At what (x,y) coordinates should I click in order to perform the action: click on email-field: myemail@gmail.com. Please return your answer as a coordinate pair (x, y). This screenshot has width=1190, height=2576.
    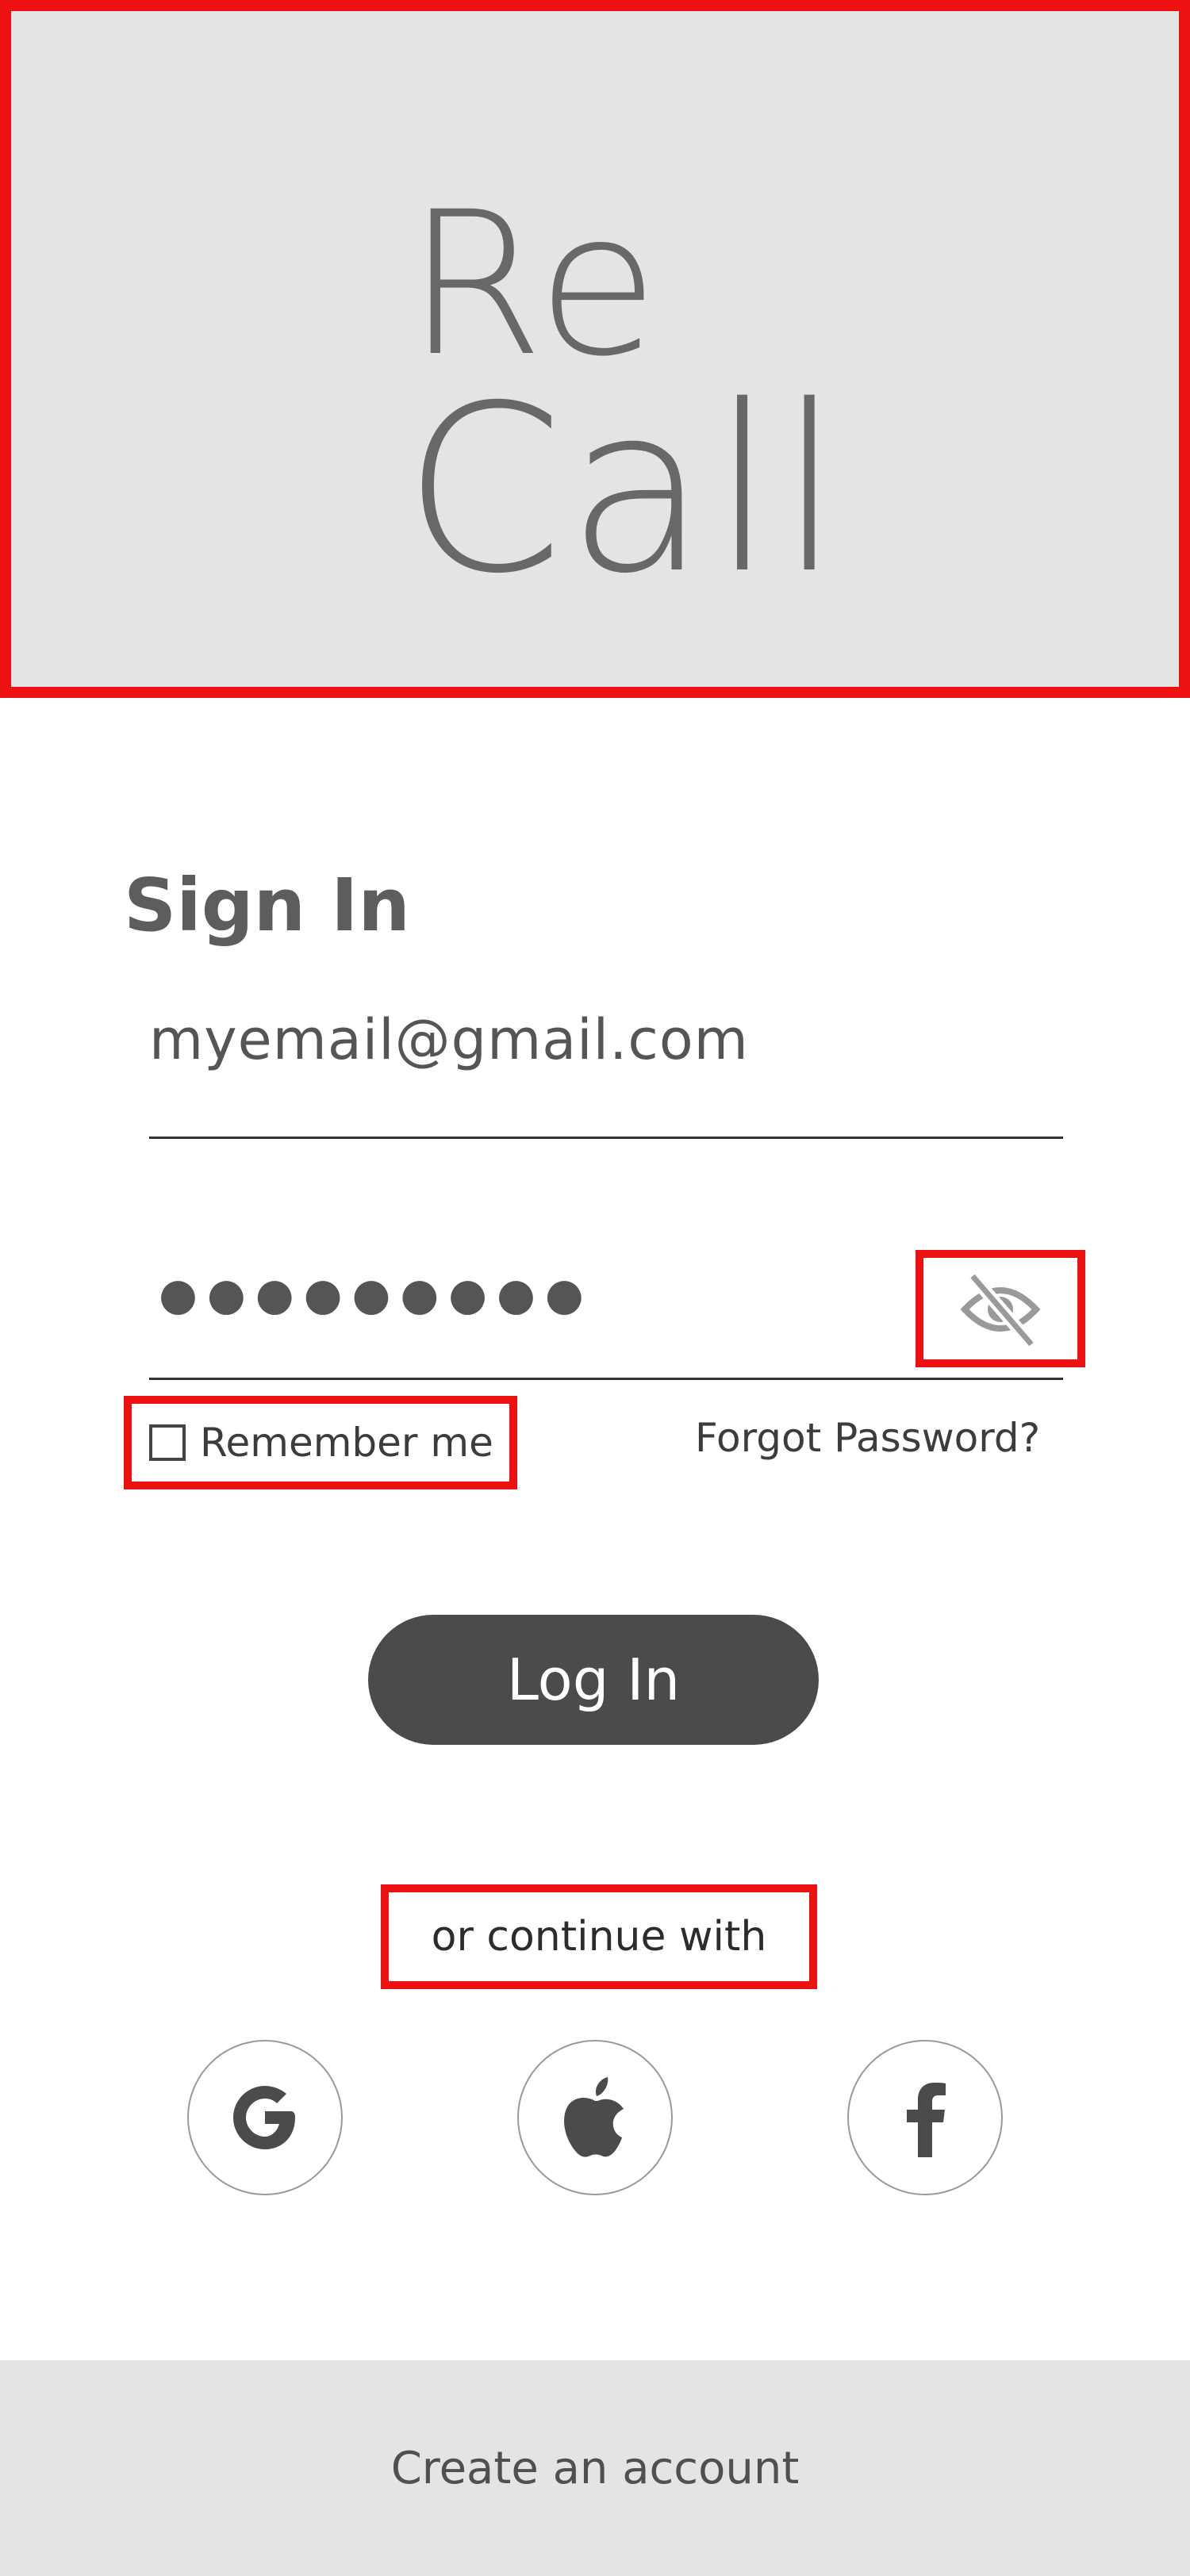
    Looking at the image, I should click on (606, 1073).